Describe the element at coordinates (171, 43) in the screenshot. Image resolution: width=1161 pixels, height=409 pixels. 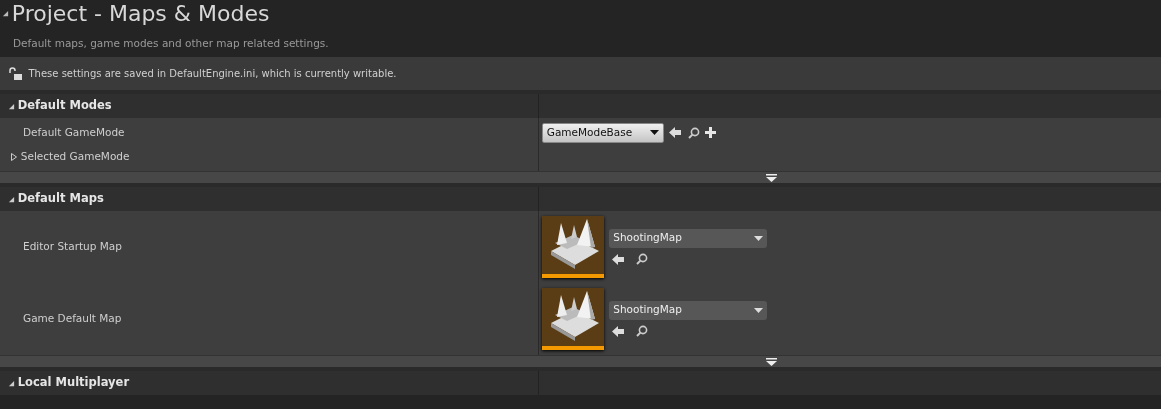
I see `description-text: Default maps, game modes and other map related settings.` at that location.